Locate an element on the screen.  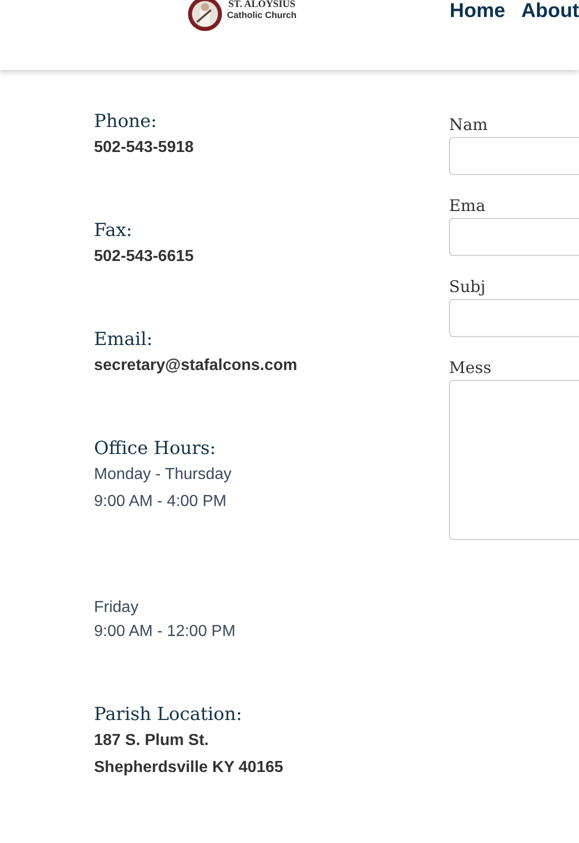
contact-text: secretary@stafalcons.com is located at coordinates (196, 366).